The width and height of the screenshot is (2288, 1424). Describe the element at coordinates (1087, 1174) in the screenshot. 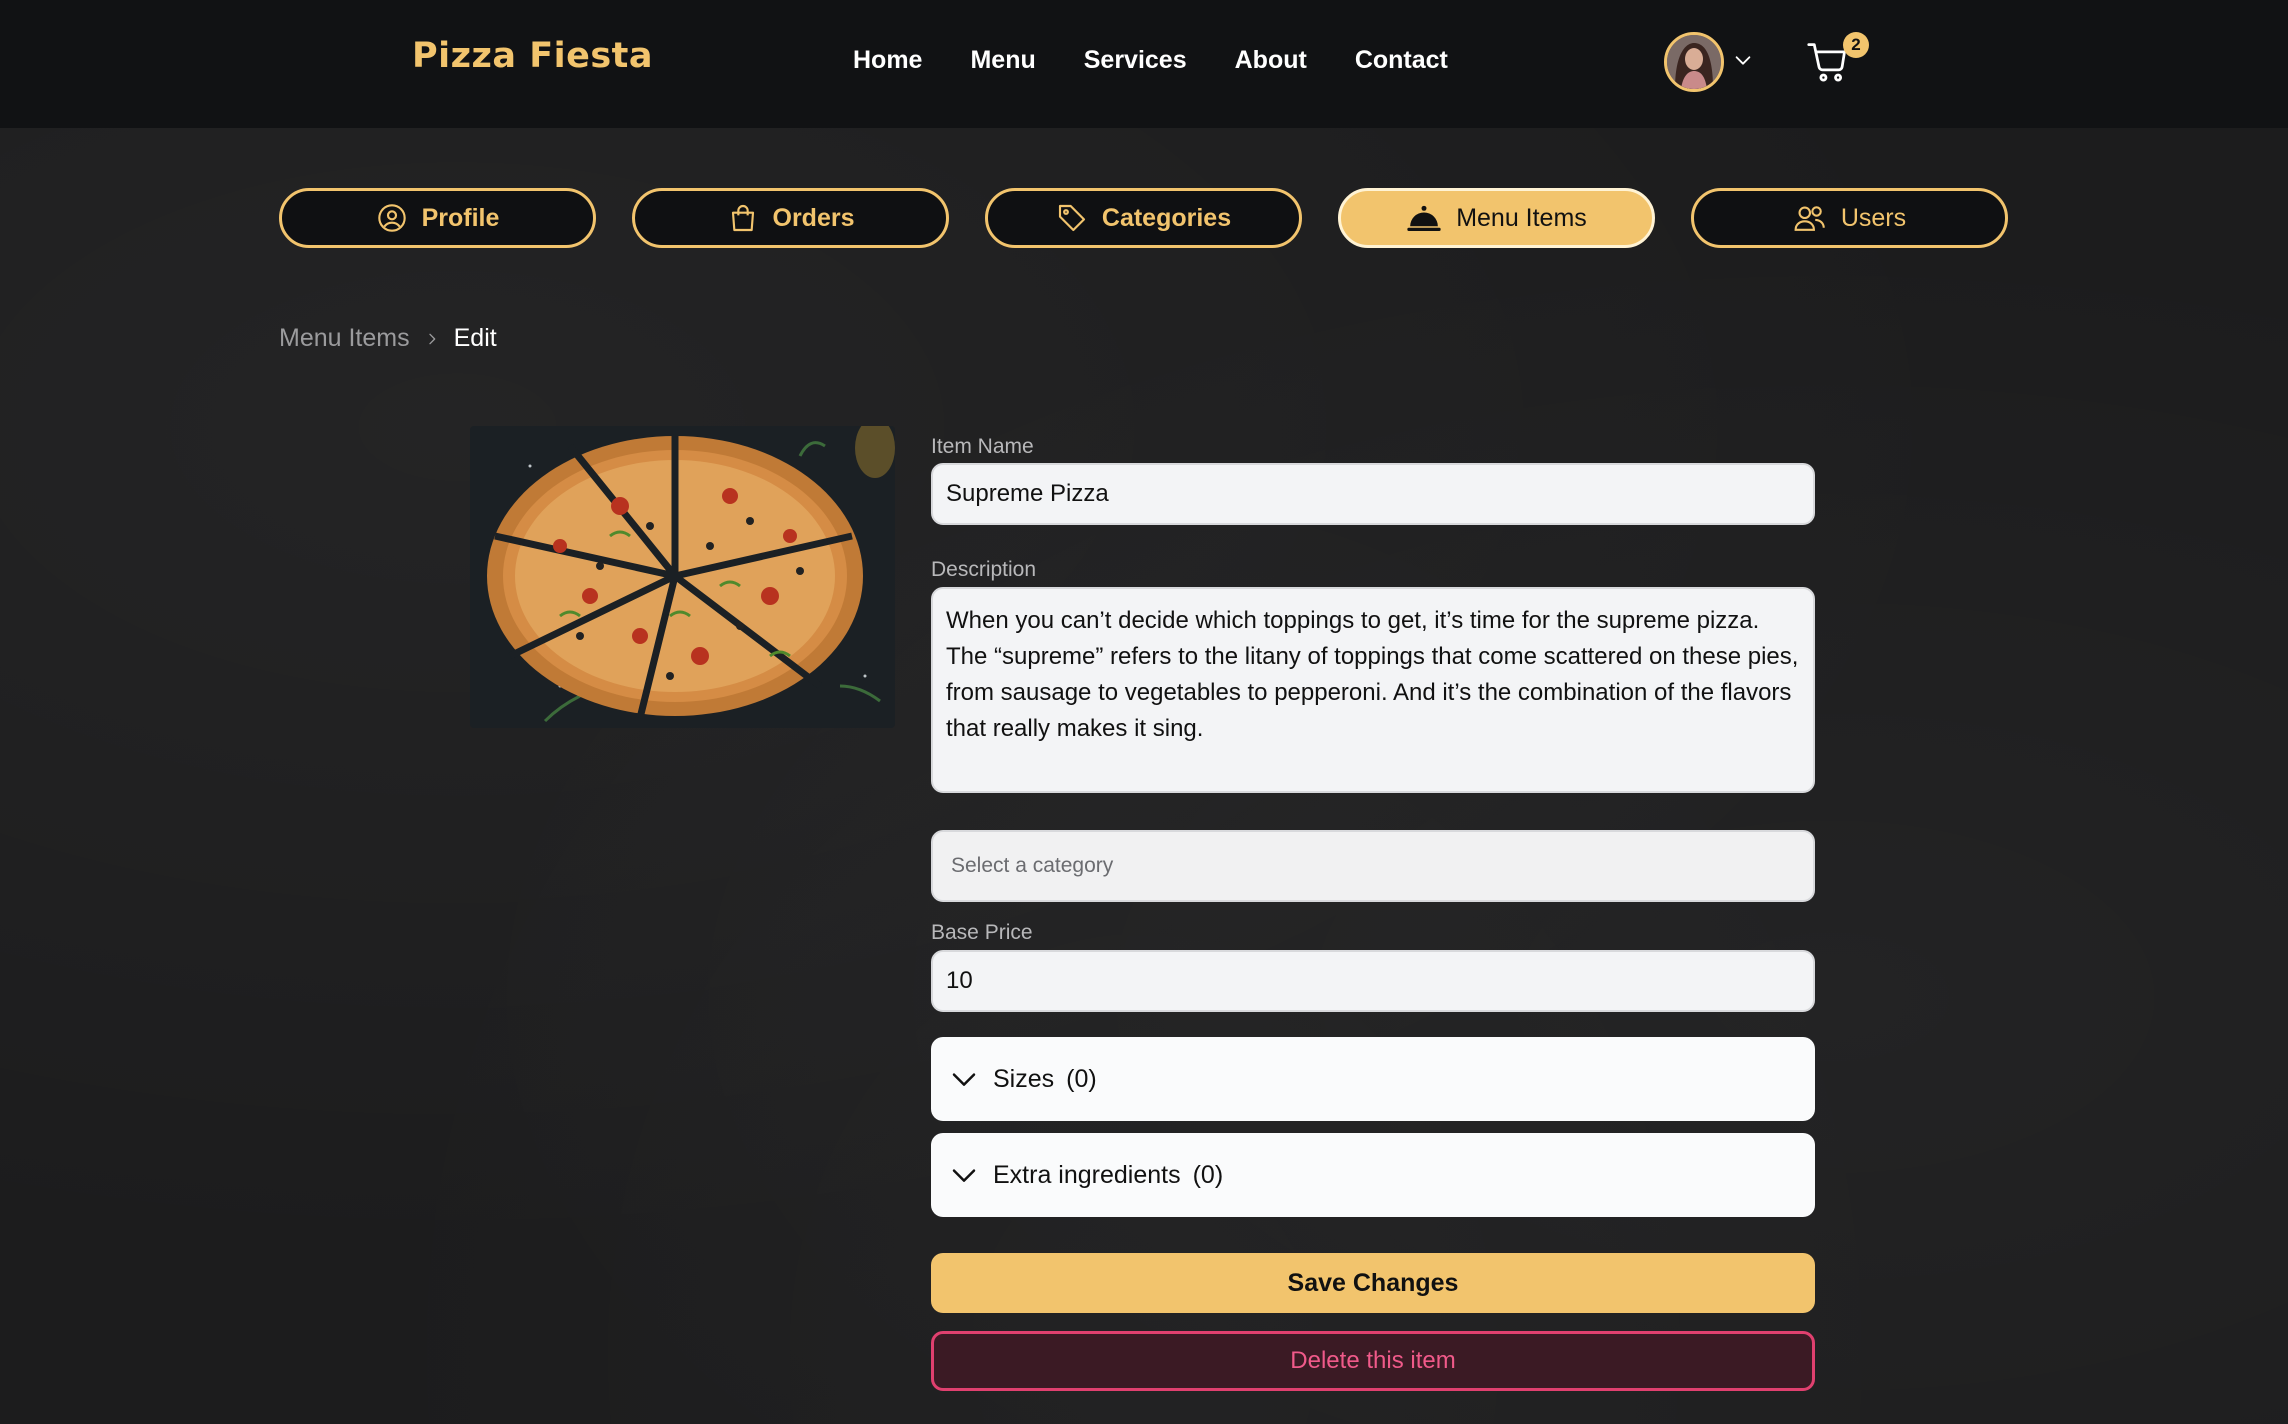

I see `extras-label: Extra ingredients` at that location.